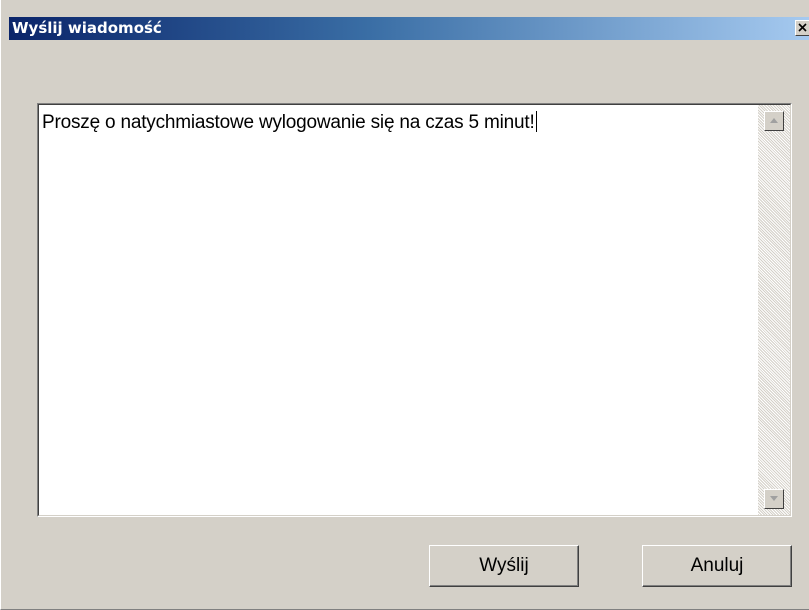  I want to click on title-bar: Wyślij wiadomość, so click(409, 28).